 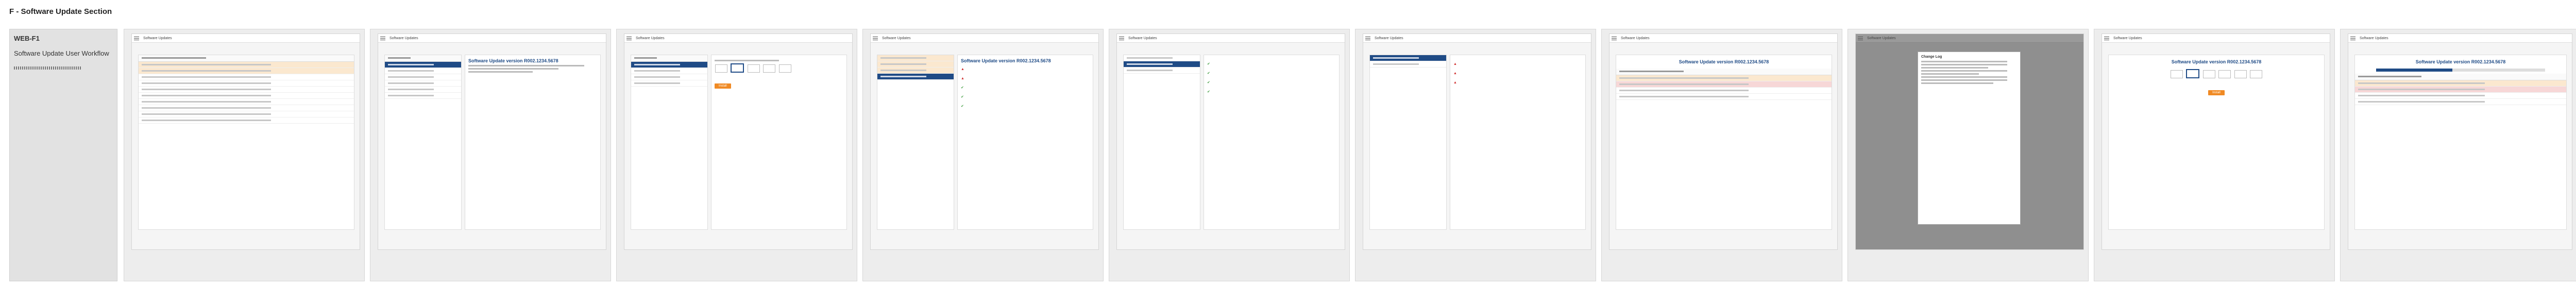 What do you see at coordinates (2460, 70) in the screenshot?
I see `install-progress-bar` at bounding box center [2460, 70].